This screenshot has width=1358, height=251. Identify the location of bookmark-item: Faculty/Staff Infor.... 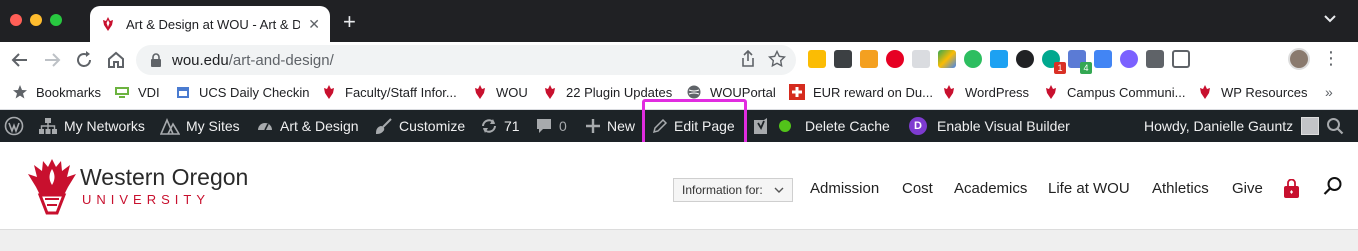
(389, 92).